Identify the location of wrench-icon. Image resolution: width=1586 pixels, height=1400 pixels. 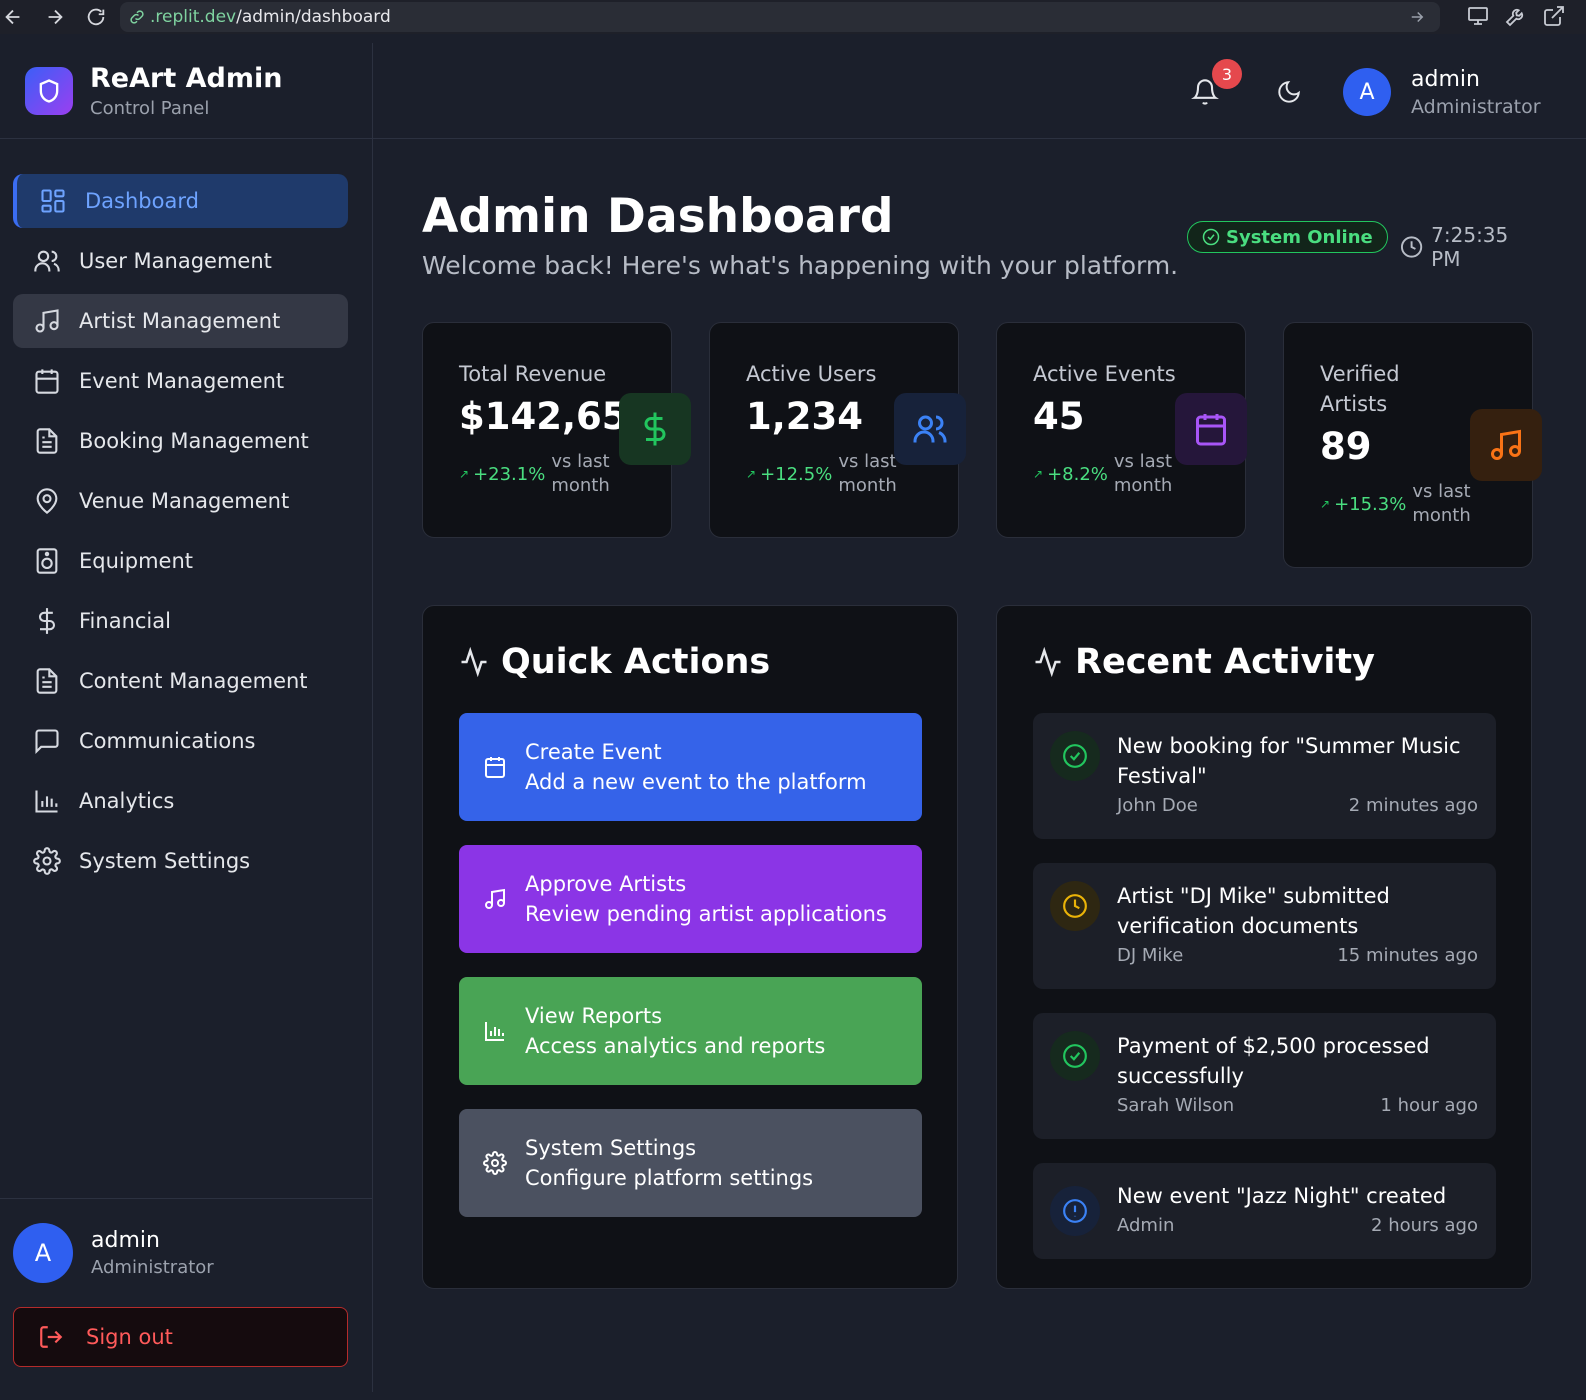
(1516, 16).